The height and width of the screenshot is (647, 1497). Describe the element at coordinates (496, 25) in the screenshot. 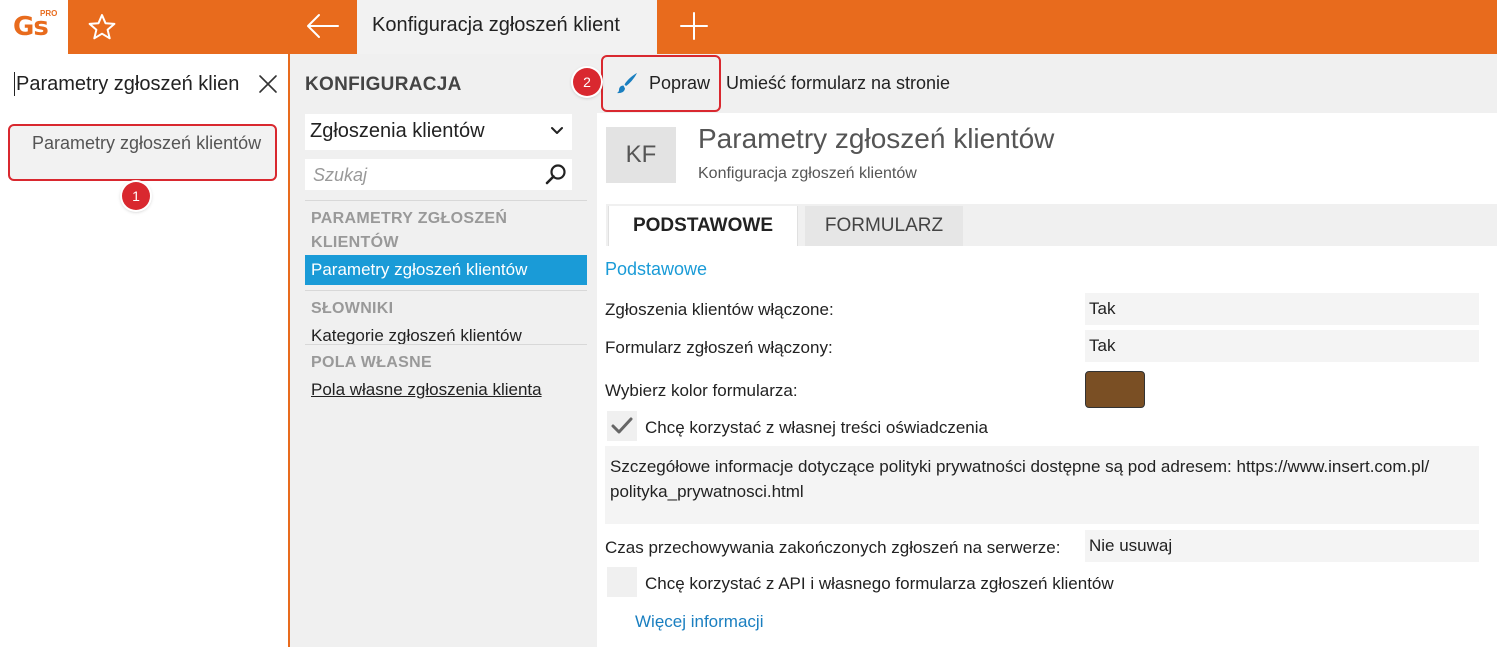

I see `tab-title: Konfiguracja zgłoszeń klient` at that location.